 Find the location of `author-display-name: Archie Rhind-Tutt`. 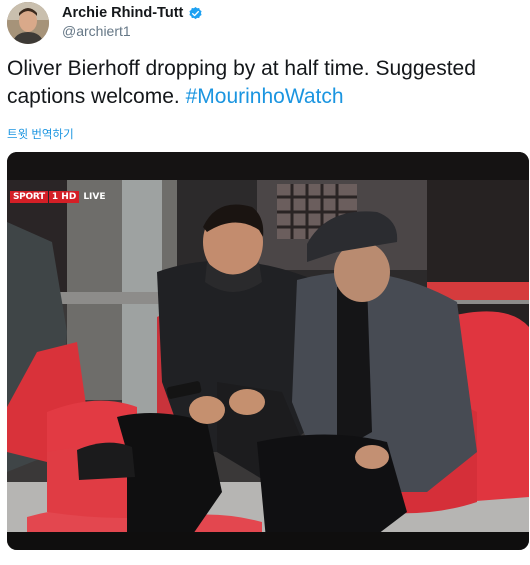

author-display-name: Archie Rhind-Tutt is located at coordinates (122, 13).